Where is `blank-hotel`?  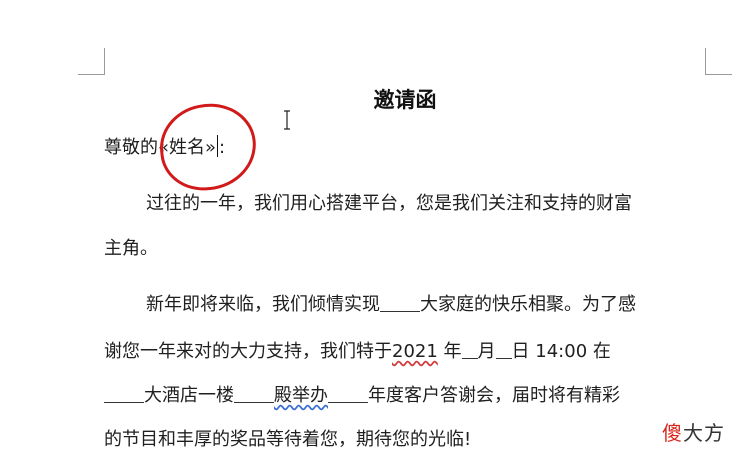
blank-hotel is located at coordinates (124, 393).